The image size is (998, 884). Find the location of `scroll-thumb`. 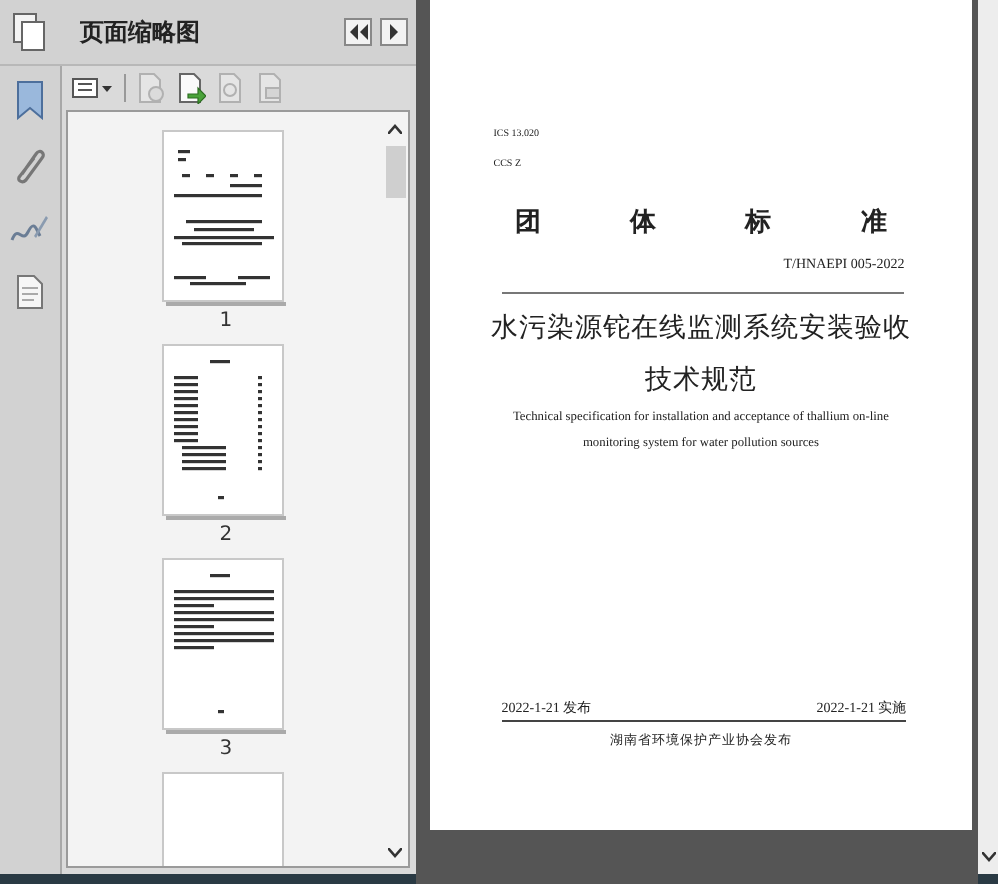

scroll-thumb is located at coordinates (395, 172).